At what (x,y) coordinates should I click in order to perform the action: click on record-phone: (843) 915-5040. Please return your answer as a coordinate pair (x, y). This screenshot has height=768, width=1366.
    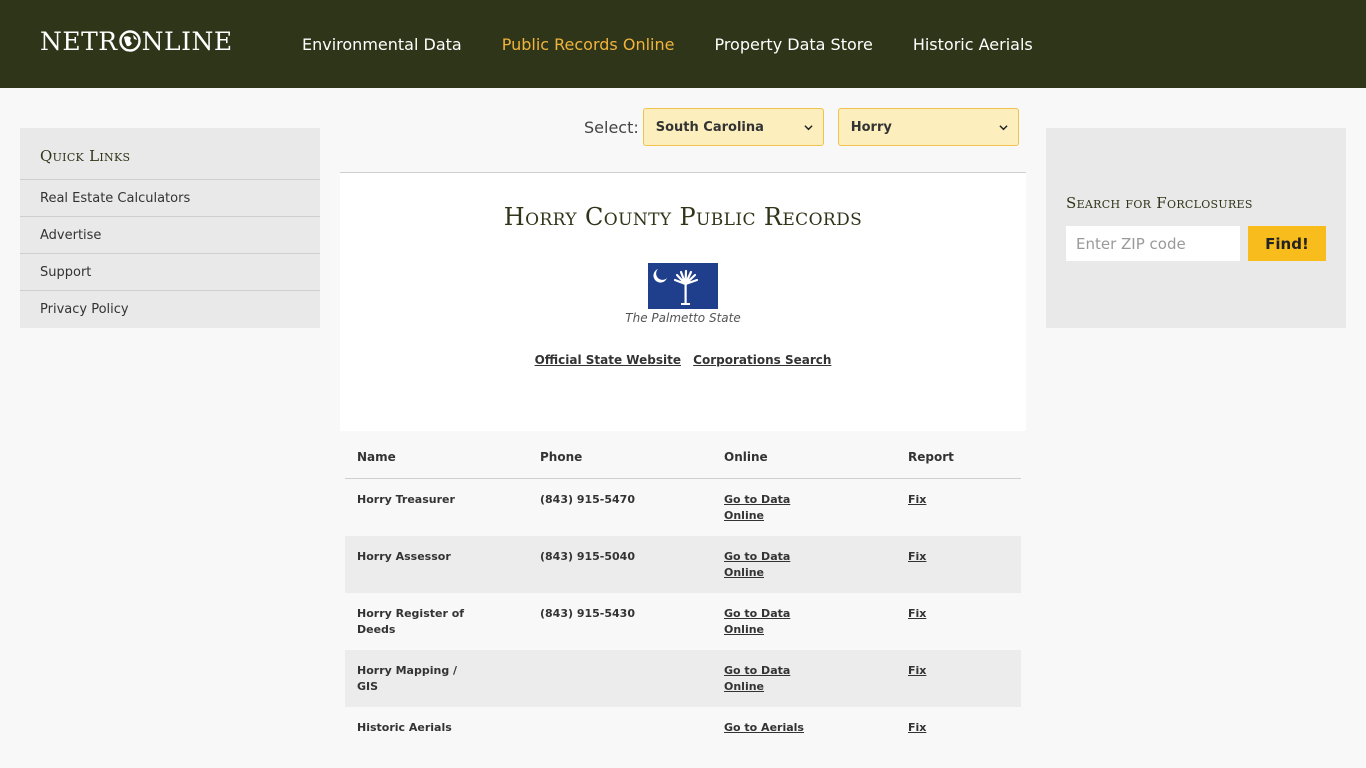
    Looking at the image, I should click on (587, 556).